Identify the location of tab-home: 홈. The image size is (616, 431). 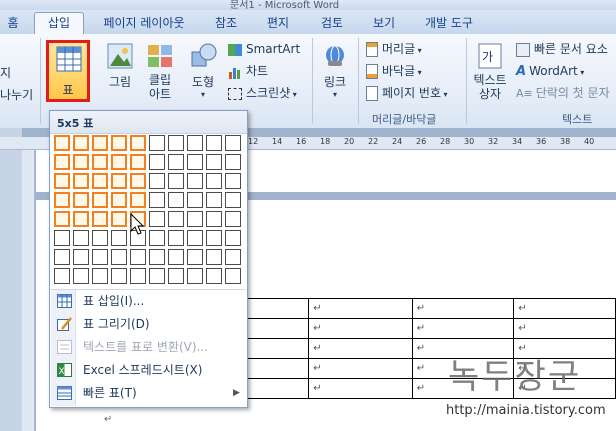
(13, 24).